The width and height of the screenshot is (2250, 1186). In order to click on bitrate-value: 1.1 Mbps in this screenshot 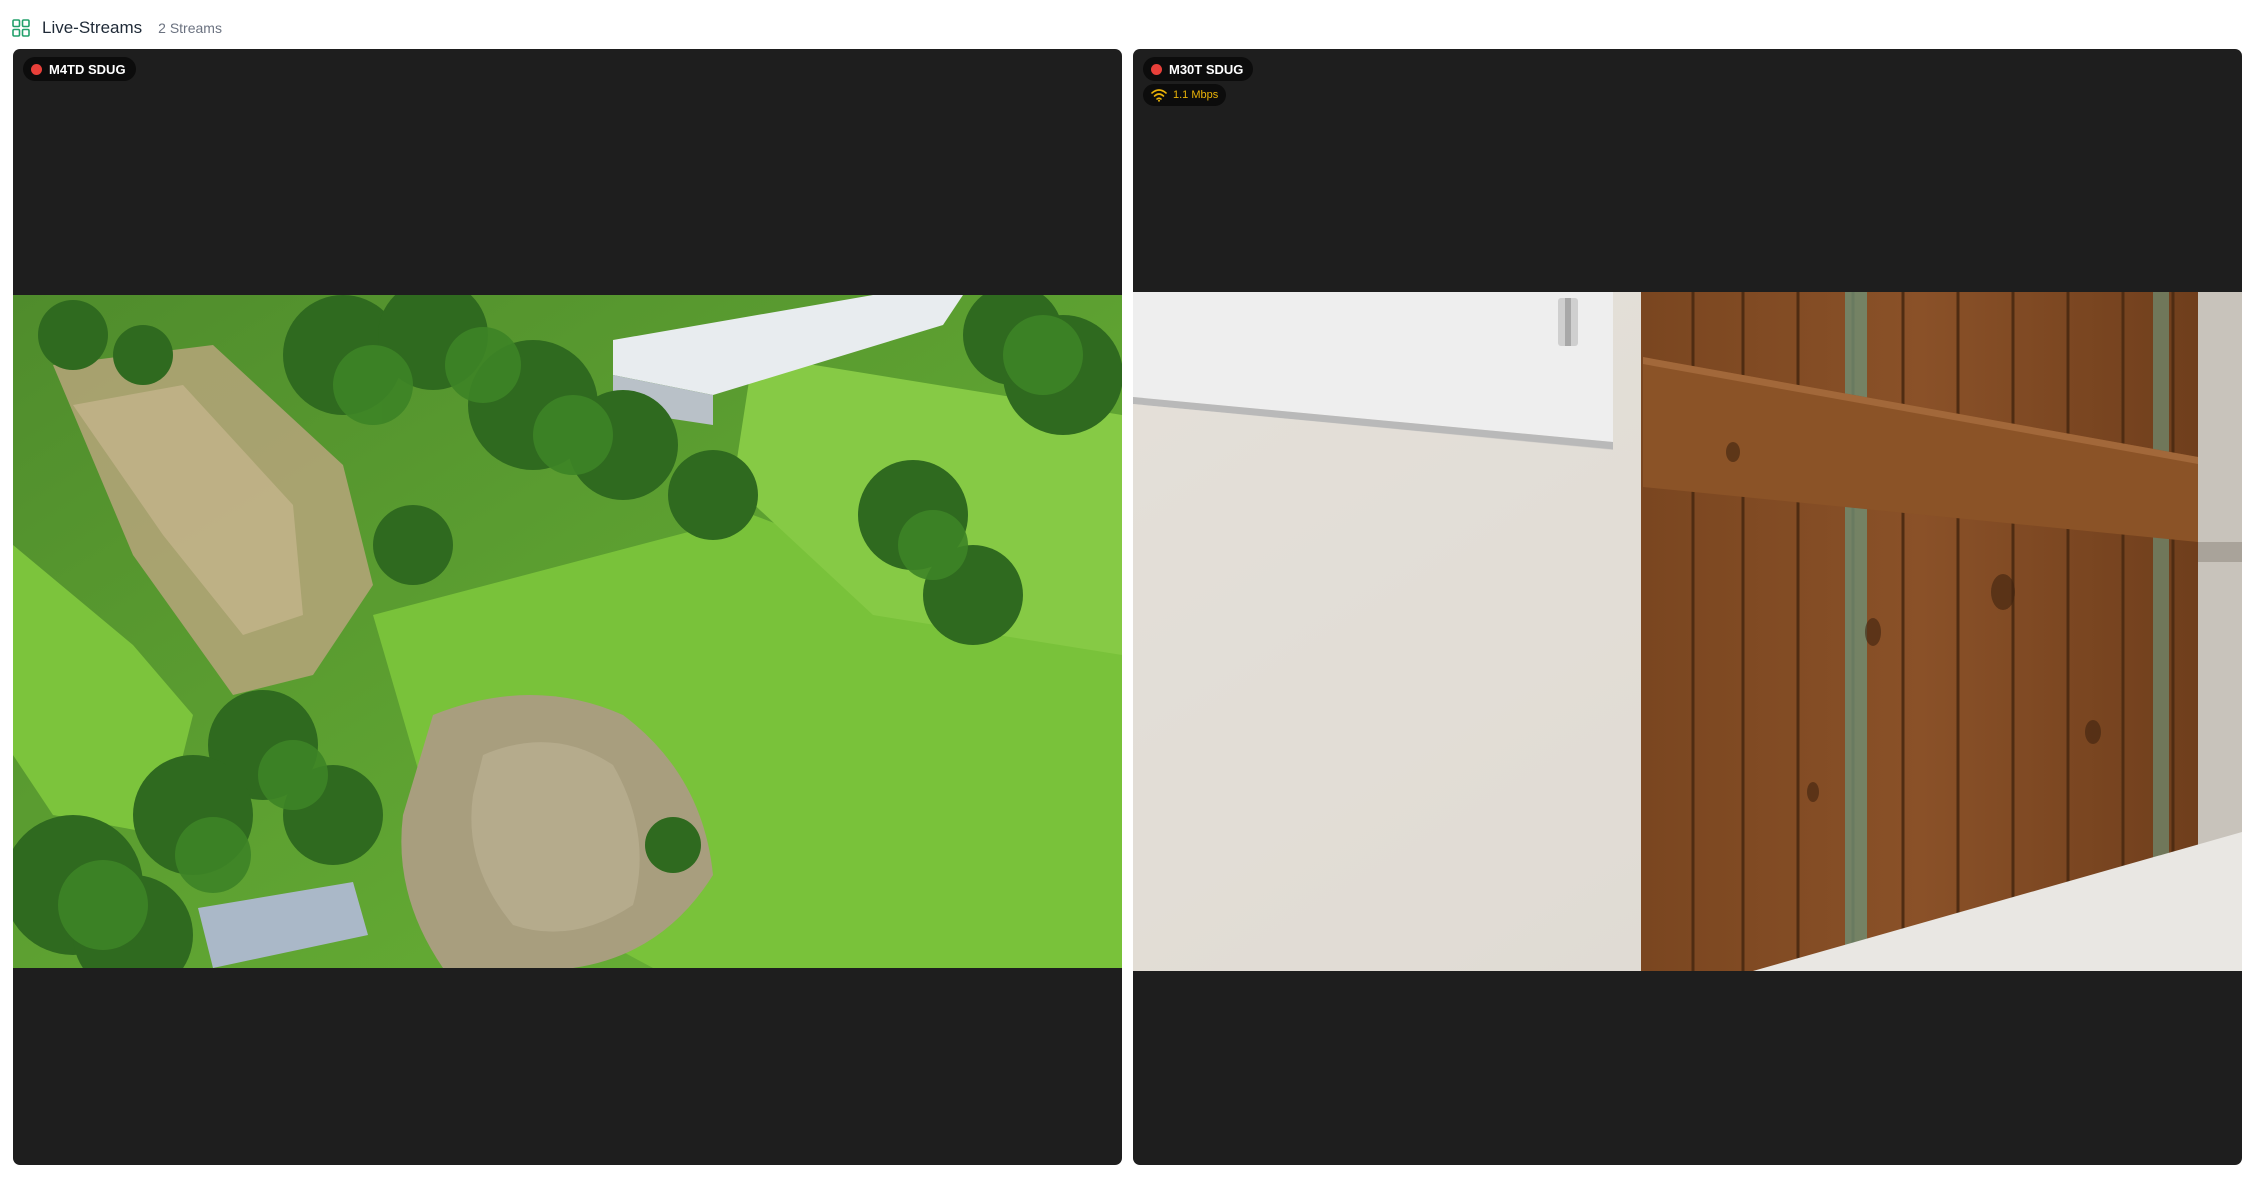, I will do `click(1196, 95)`.